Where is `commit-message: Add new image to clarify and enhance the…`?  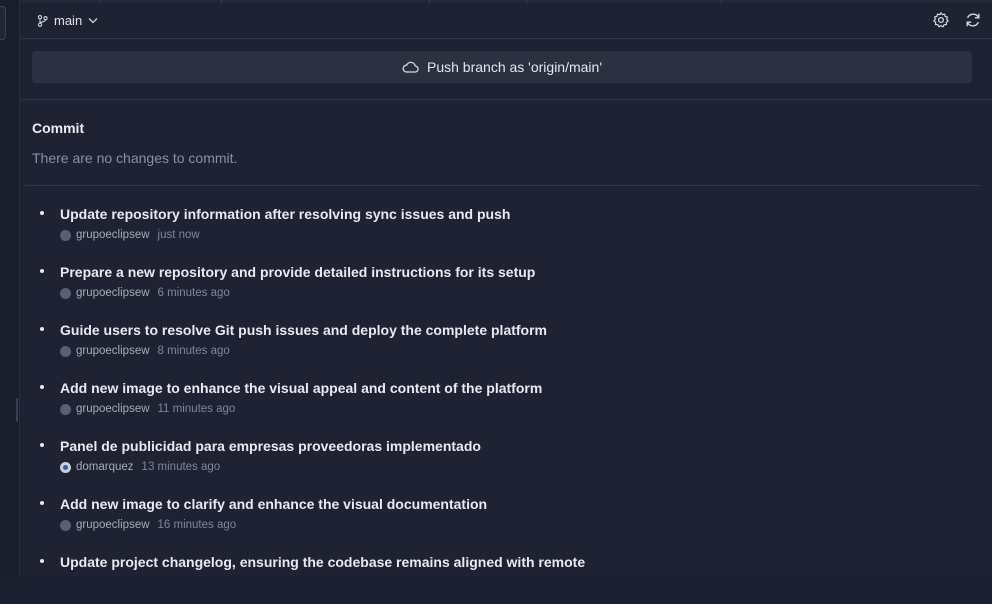
commit-message: Add new image to clarify and enhance the… is located at coordinates (274, 504).